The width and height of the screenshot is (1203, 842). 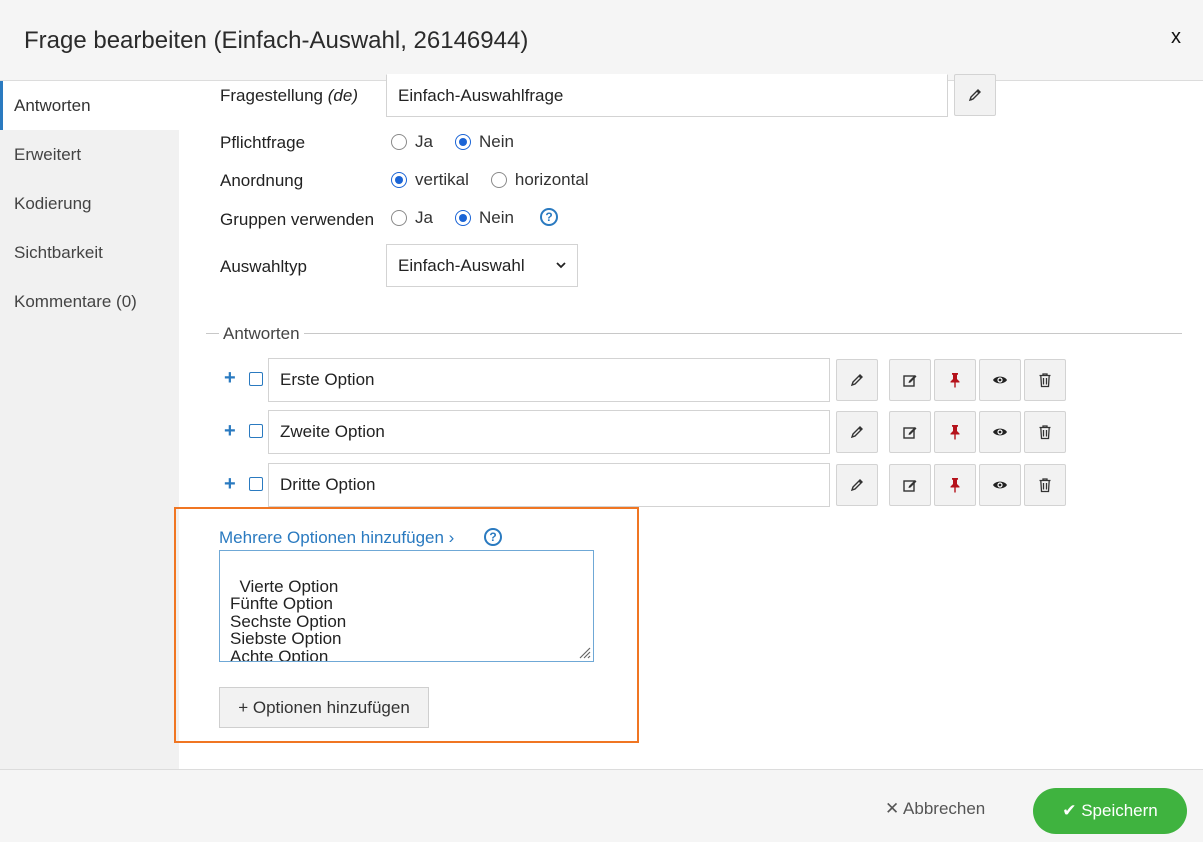 I want to click on question-translate-button, so click(x=975, y=95).